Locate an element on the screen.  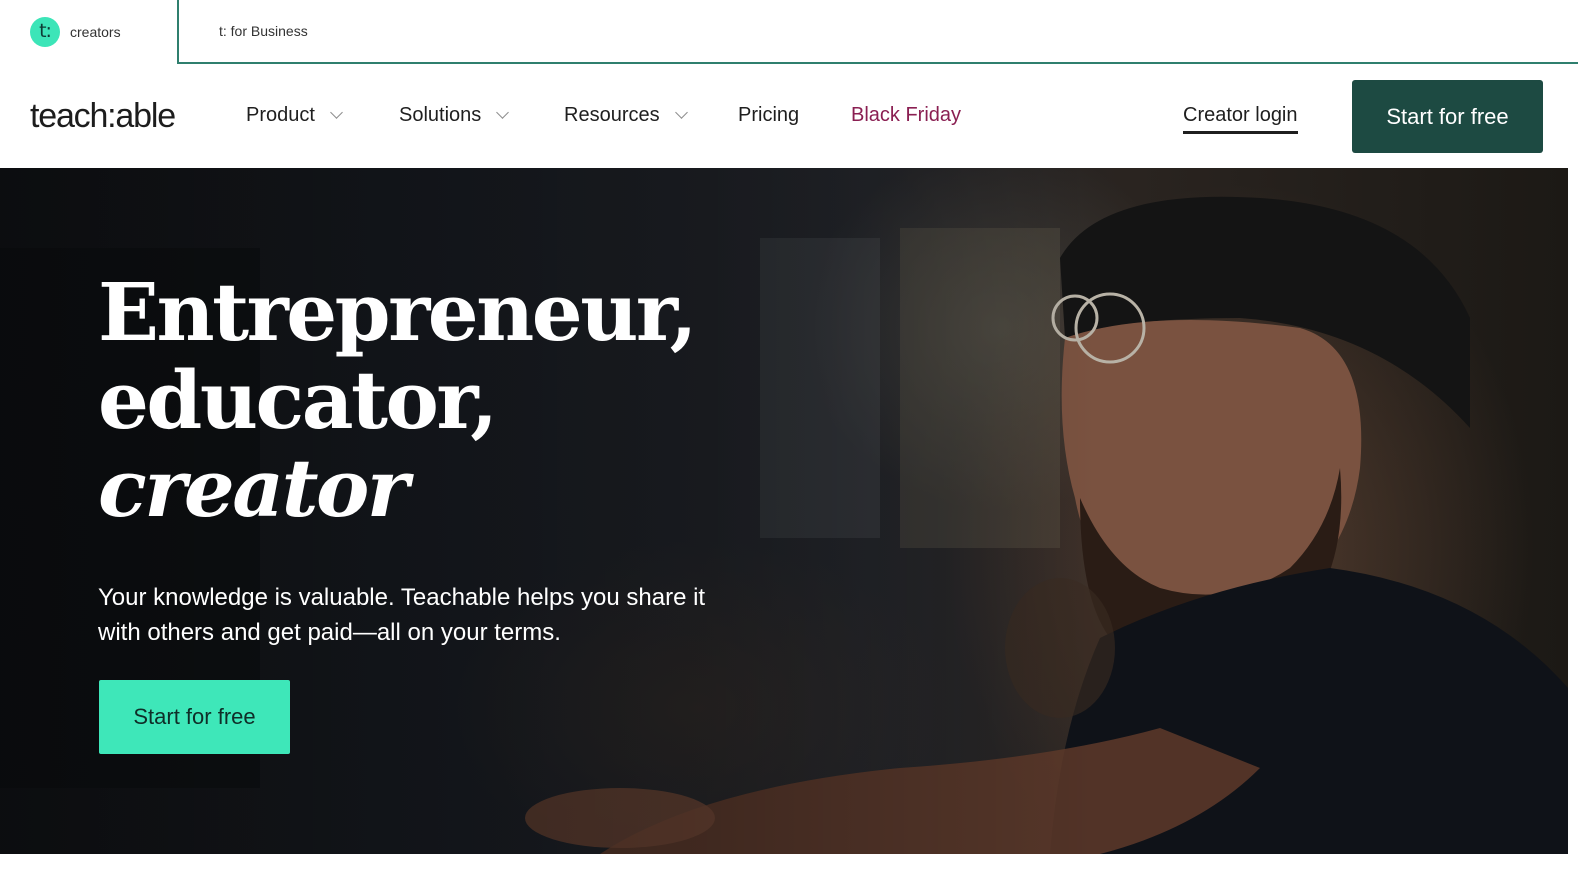
business-tab: t: for Business is located at coordinates (877, 32).